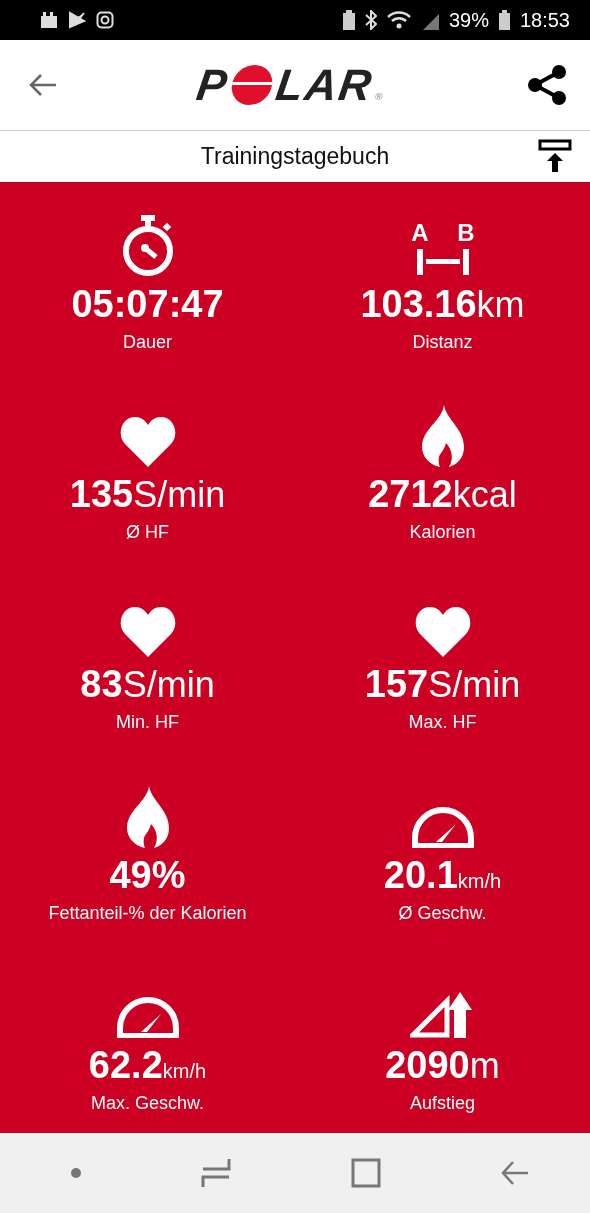 The image size is (590, 1213). What do you see at coordinates (555, 156) in the screenshot?
I see `export-button` at bounding box center [555, 156].